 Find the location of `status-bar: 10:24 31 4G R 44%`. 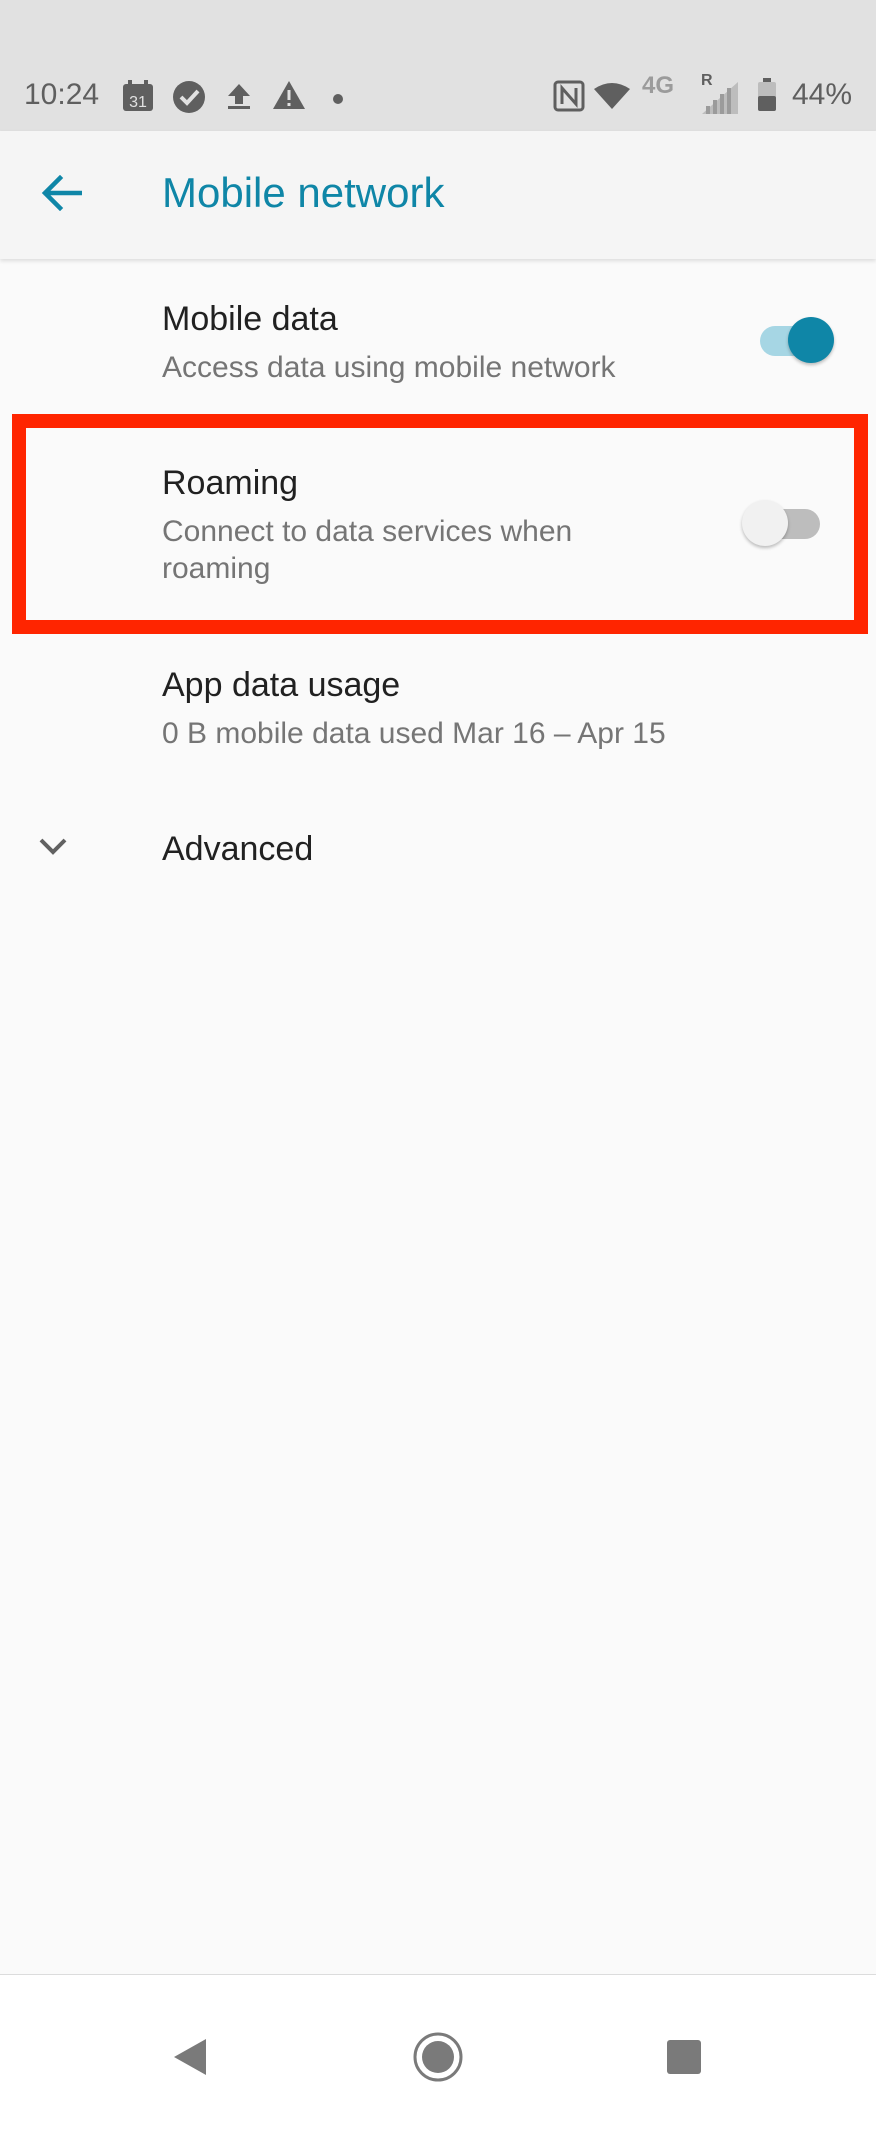

status-bar: 10:24 31 4G R 44% is located at coordinates (438, 65).